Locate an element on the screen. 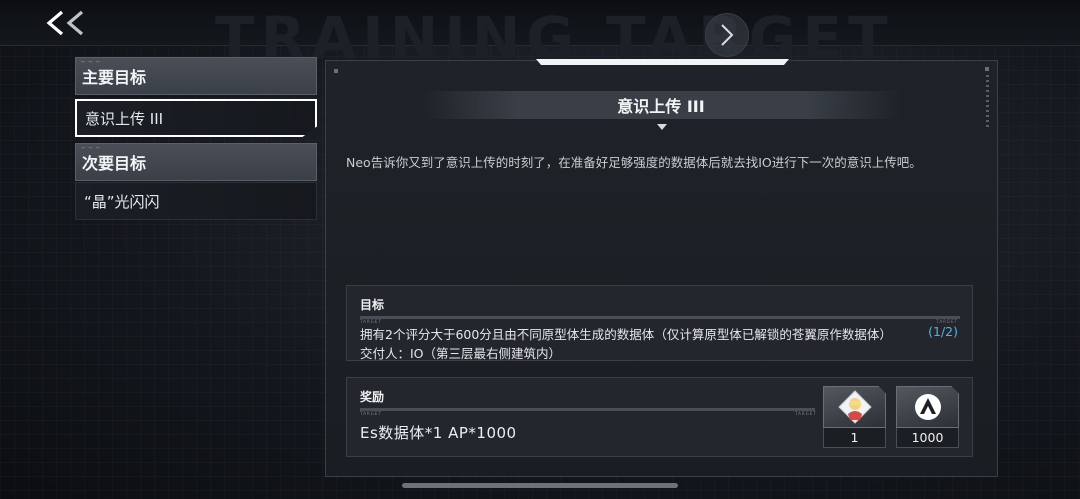 The width and height of the screenshot is (1080, 499). panel-top-tab is located at coordinates (662, 62).